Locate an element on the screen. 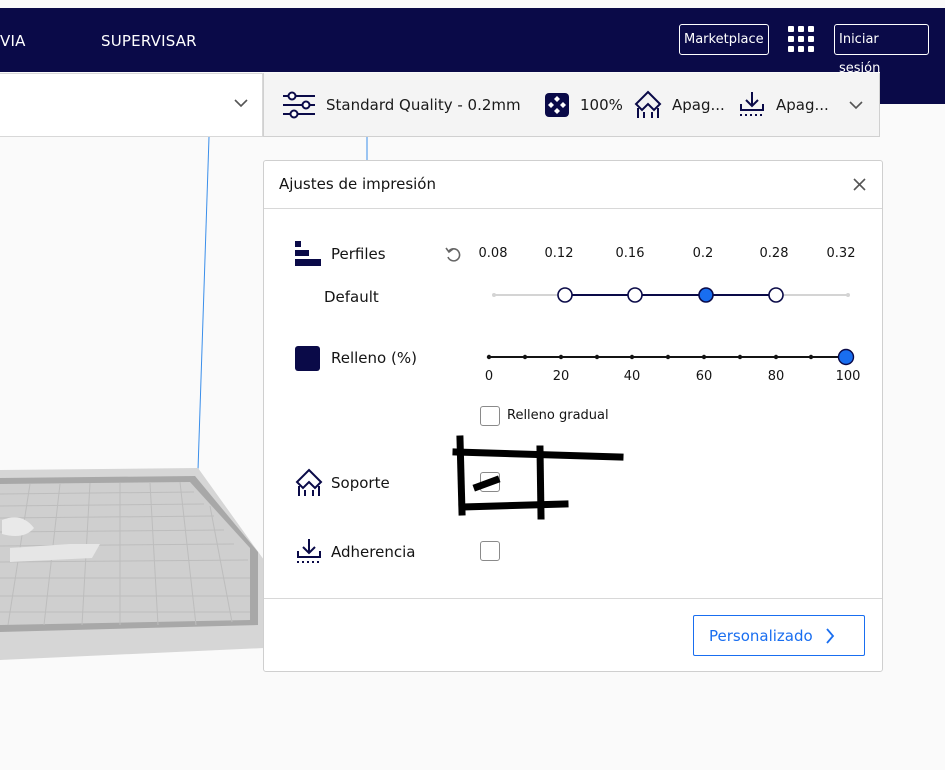 The width and height of the screenshot is (945, 770). profile-name: Default is located at coordinates (351, 297).